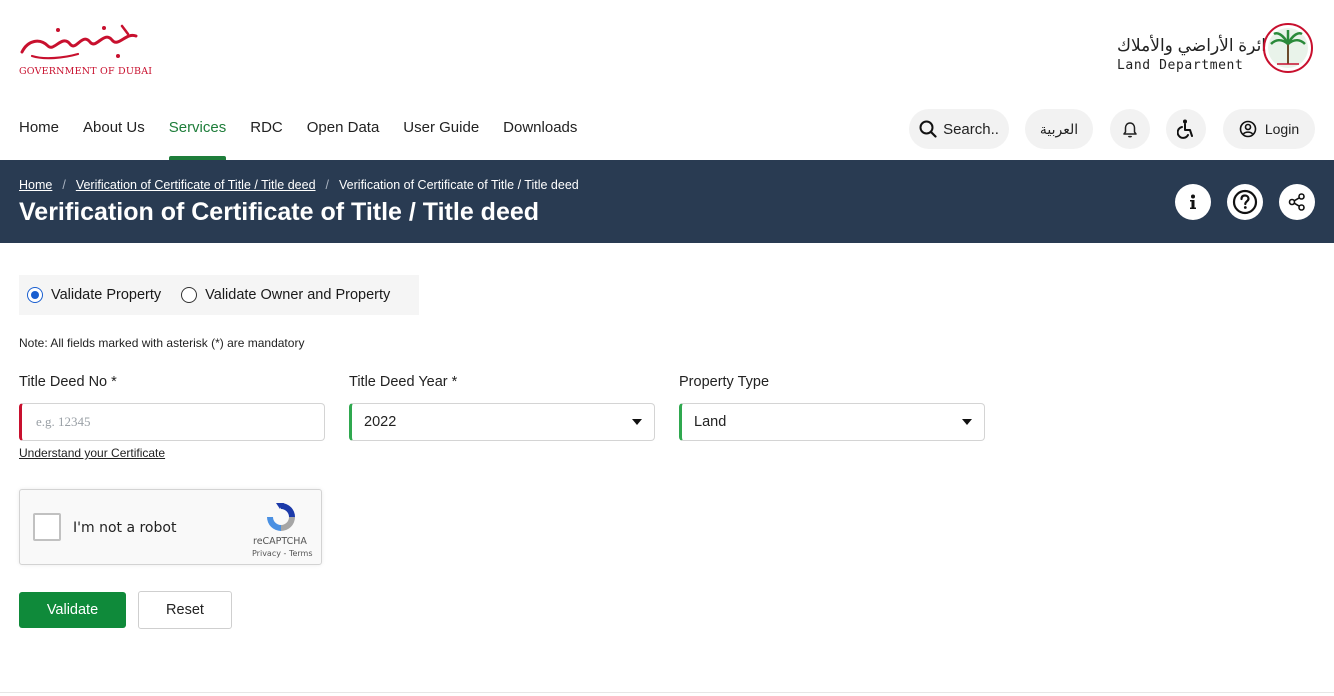 Image resolution: width=1334 pixels, height=696 pixels. I want to click on title-deed-year-selected-value: 2022, so click(380, 422).